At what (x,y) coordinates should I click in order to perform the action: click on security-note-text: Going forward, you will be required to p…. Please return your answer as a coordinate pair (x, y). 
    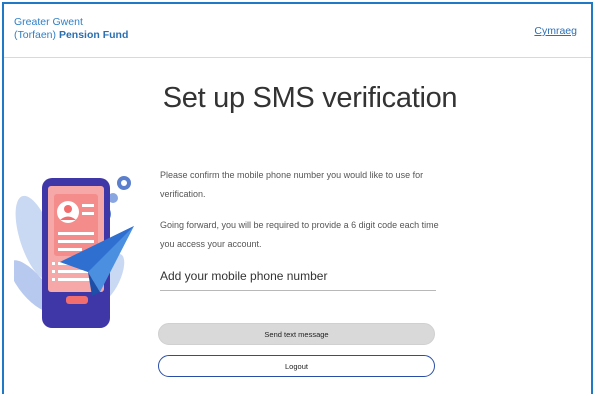
    Looking at the image, I should click on (299, 234).